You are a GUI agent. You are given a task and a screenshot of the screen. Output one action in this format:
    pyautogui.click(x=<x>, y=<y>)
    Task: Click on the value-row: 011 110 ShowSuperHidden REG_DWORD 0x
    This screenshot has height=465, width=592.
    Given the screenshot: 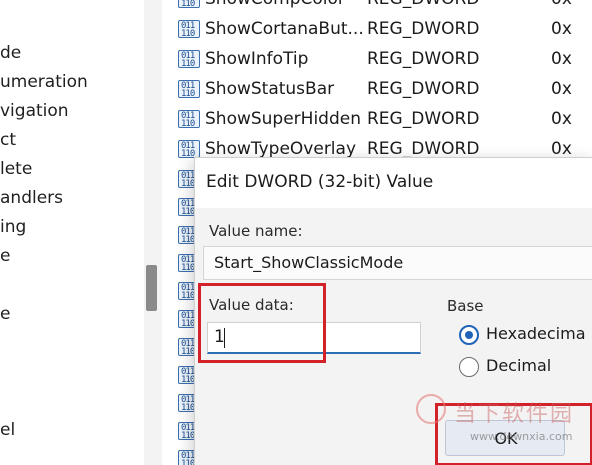 What is the action you would take?
    pyautogui.click(x=377, y=119)
    